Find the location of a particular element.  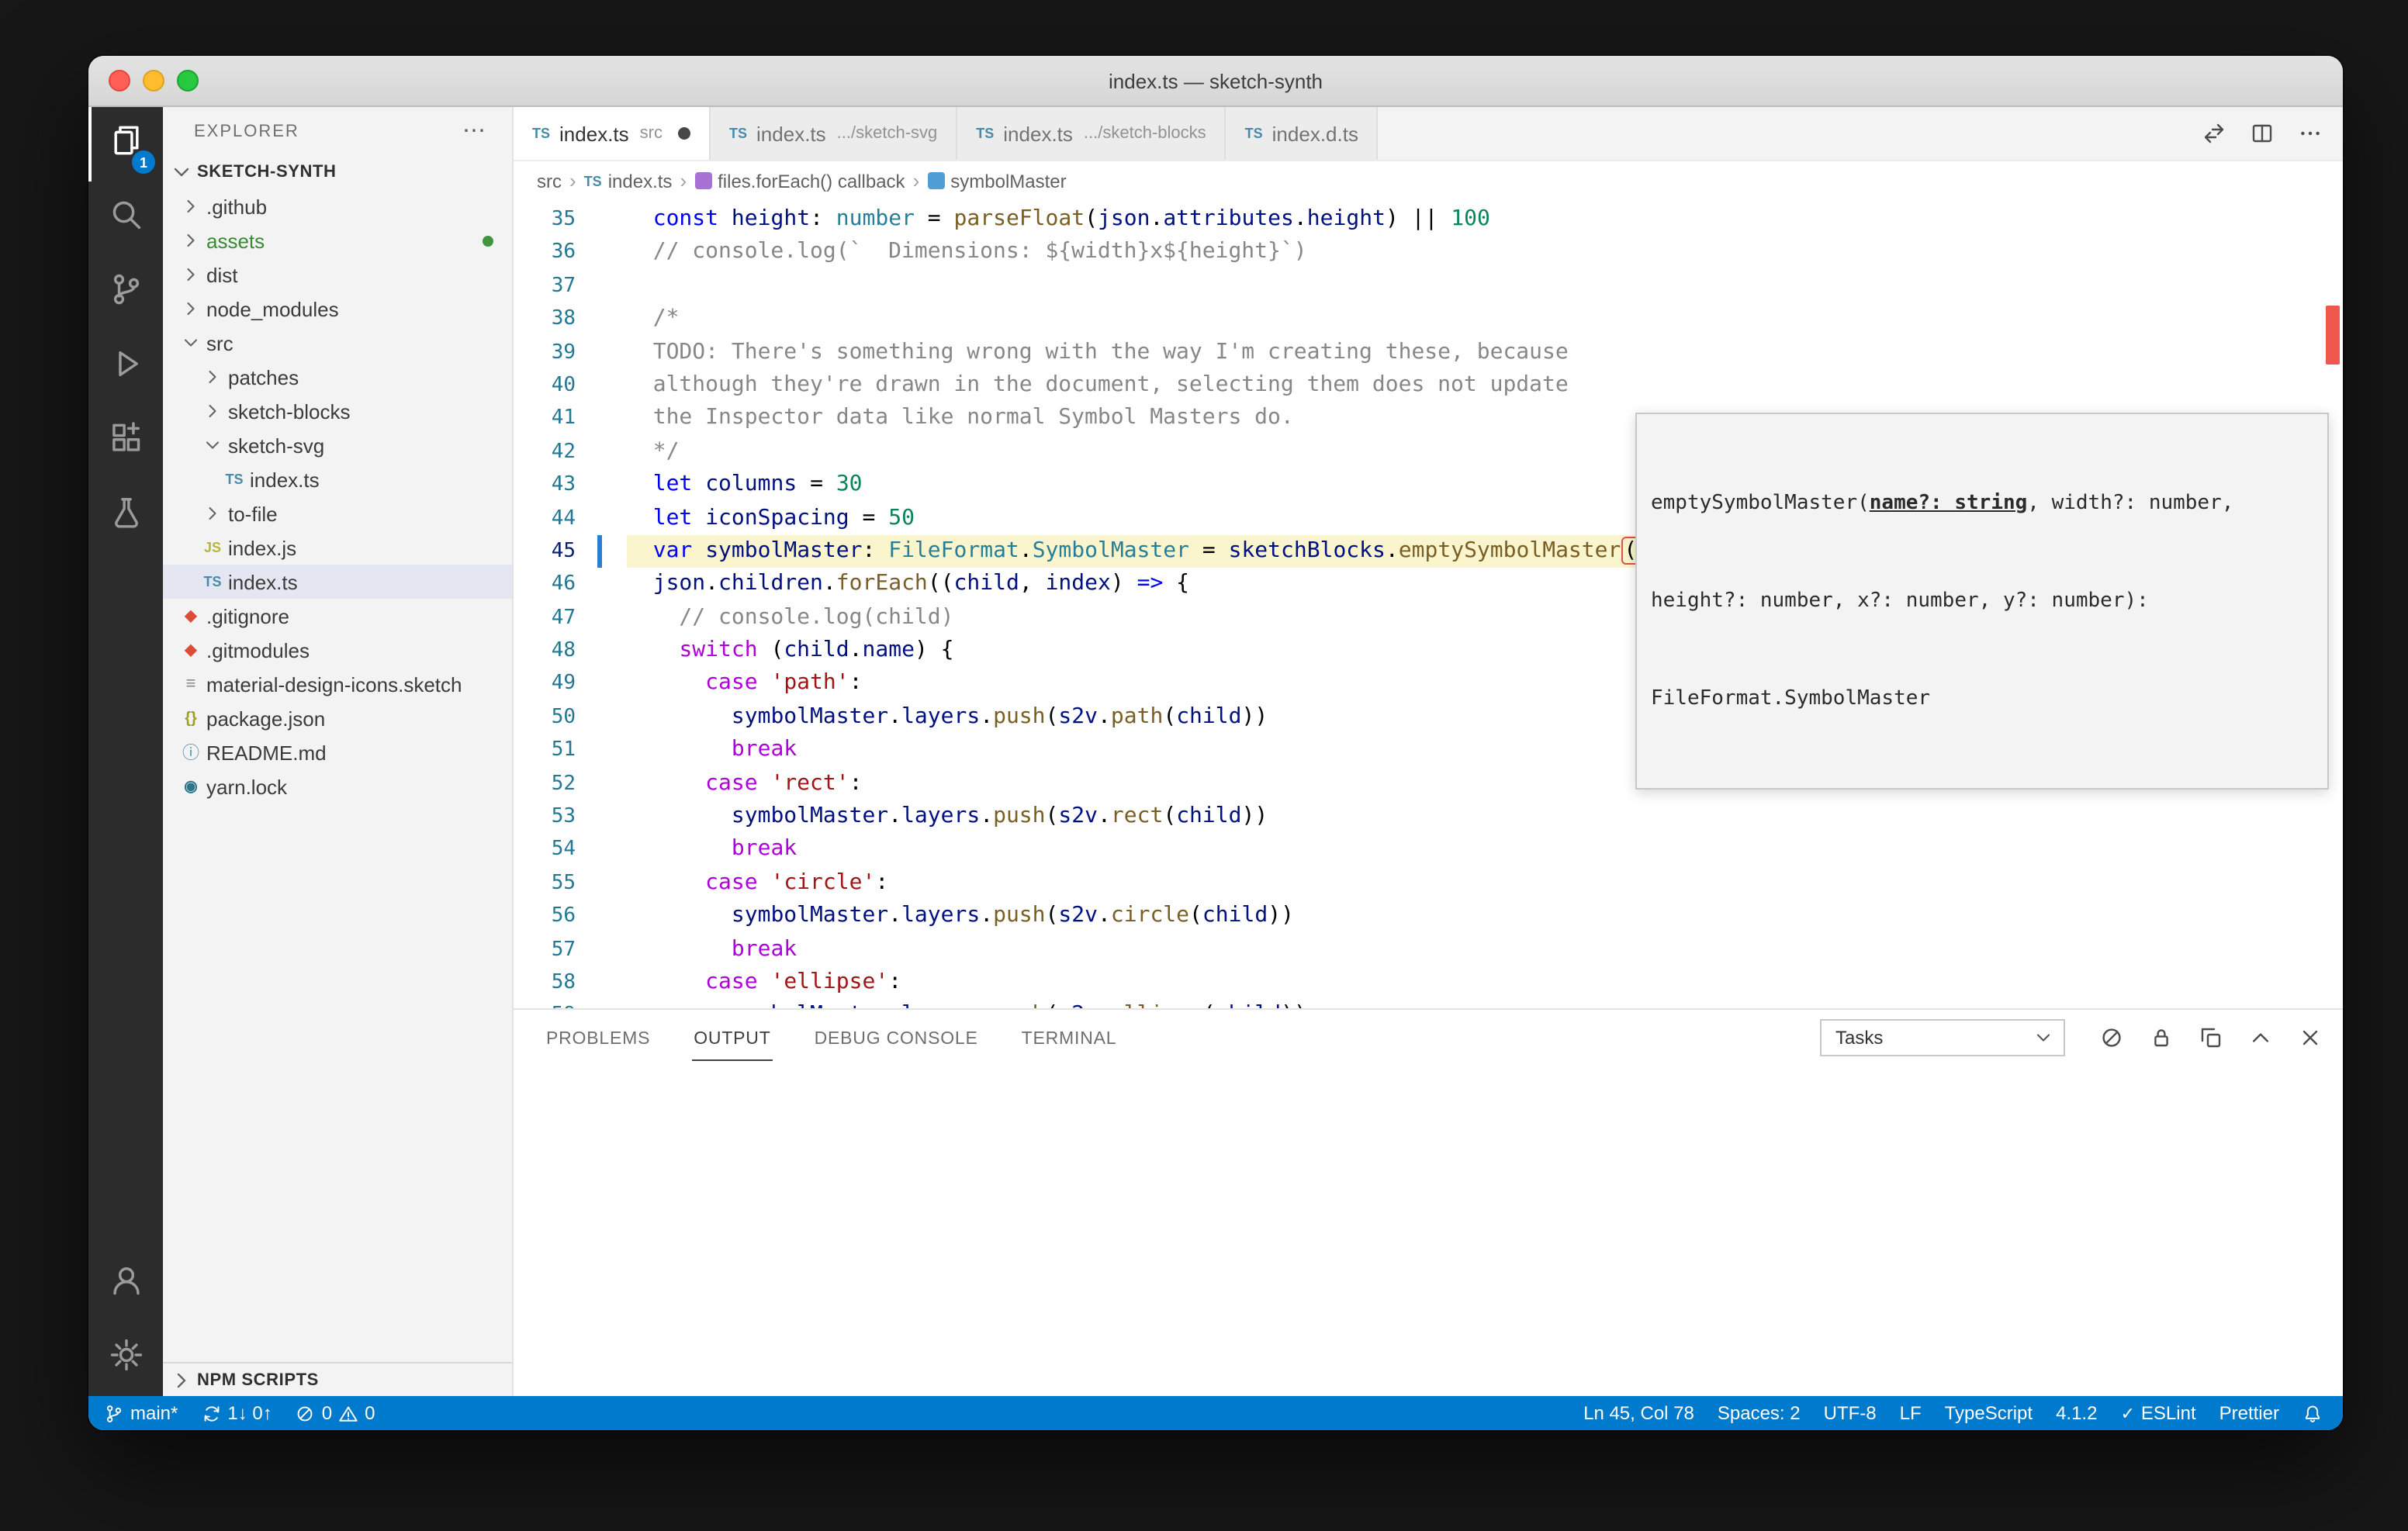

breadcrumb-item: symbolMaster is located at coordinates (997, 181).